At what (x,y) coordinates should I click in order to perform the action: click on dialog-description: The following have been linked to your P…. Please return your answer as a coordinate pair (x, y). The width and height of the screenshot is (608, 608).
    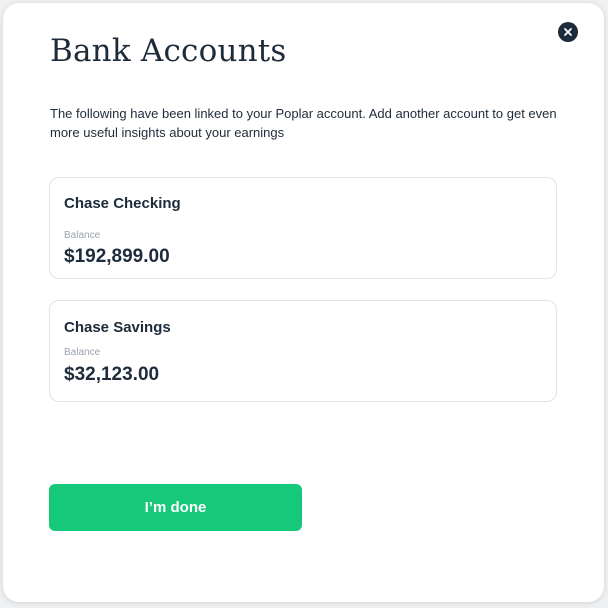
    Looking at the image, I should click on (303, 123).